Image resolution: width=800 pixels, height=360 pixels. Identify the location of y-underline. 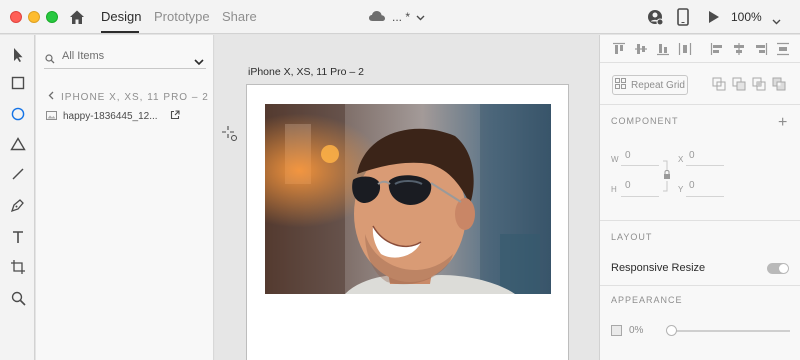
(705, 196).